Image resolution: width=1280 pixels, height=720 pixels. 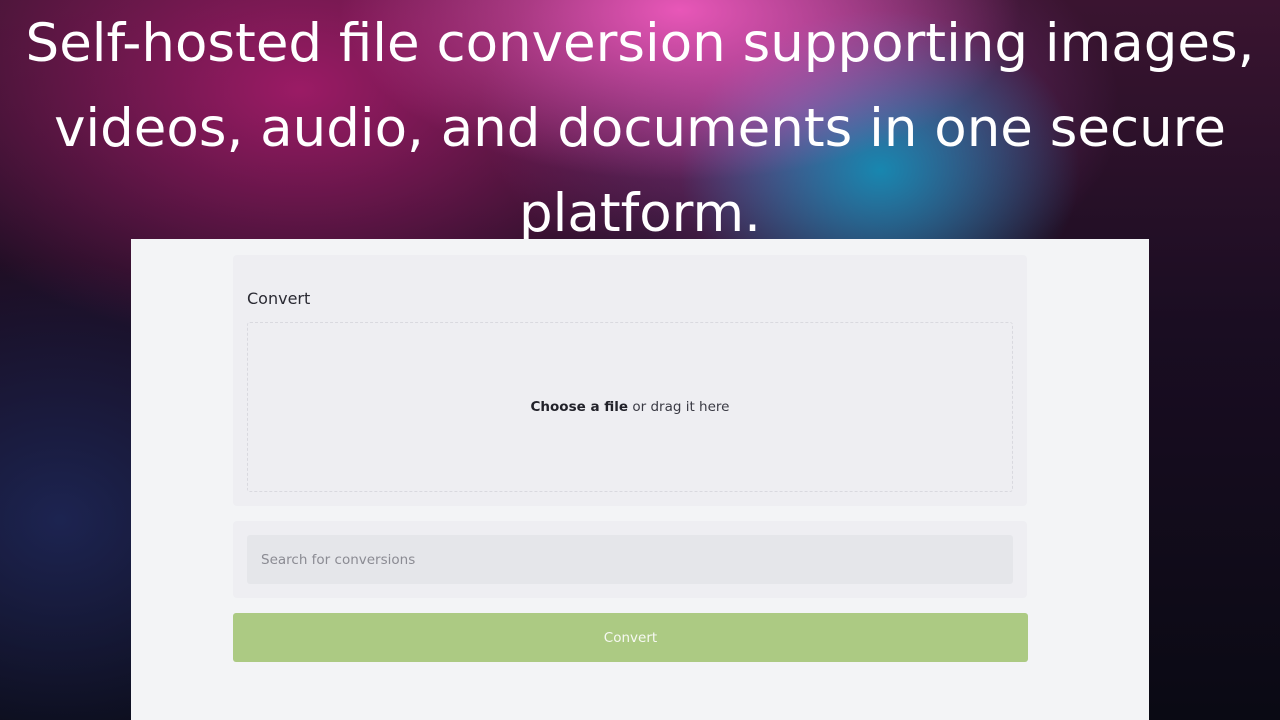 I want to click on file-dropzone: Choose a file or drag it here, so click(x=630, y=407).